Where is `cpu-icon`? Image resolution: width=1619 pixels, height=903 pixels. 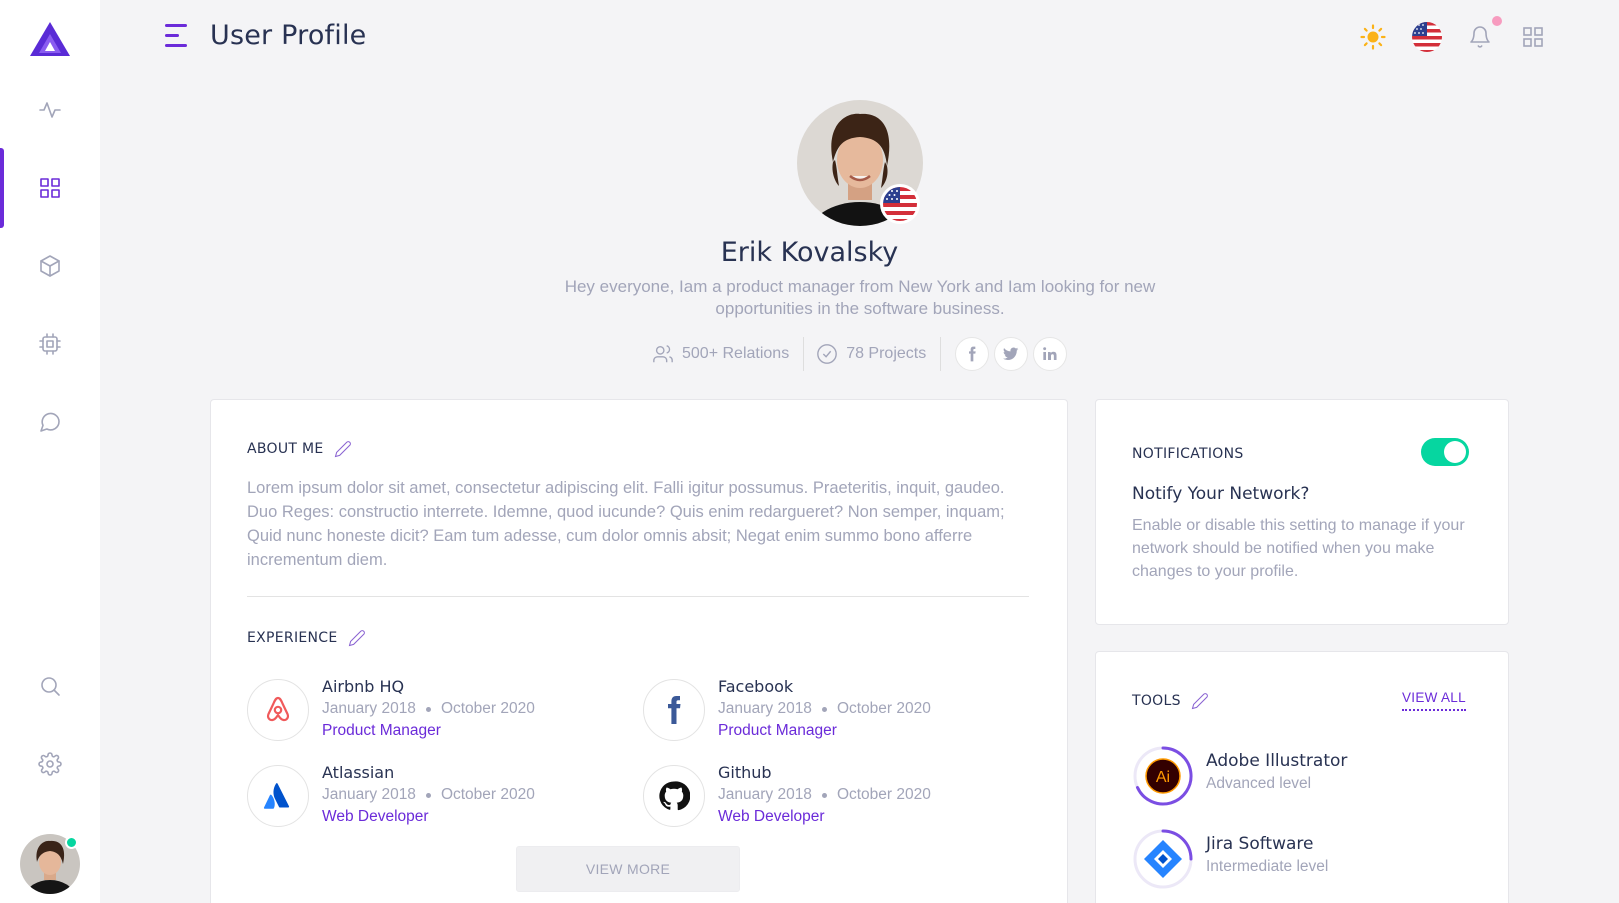
cpu-icon is located at coordinates (50, 344).